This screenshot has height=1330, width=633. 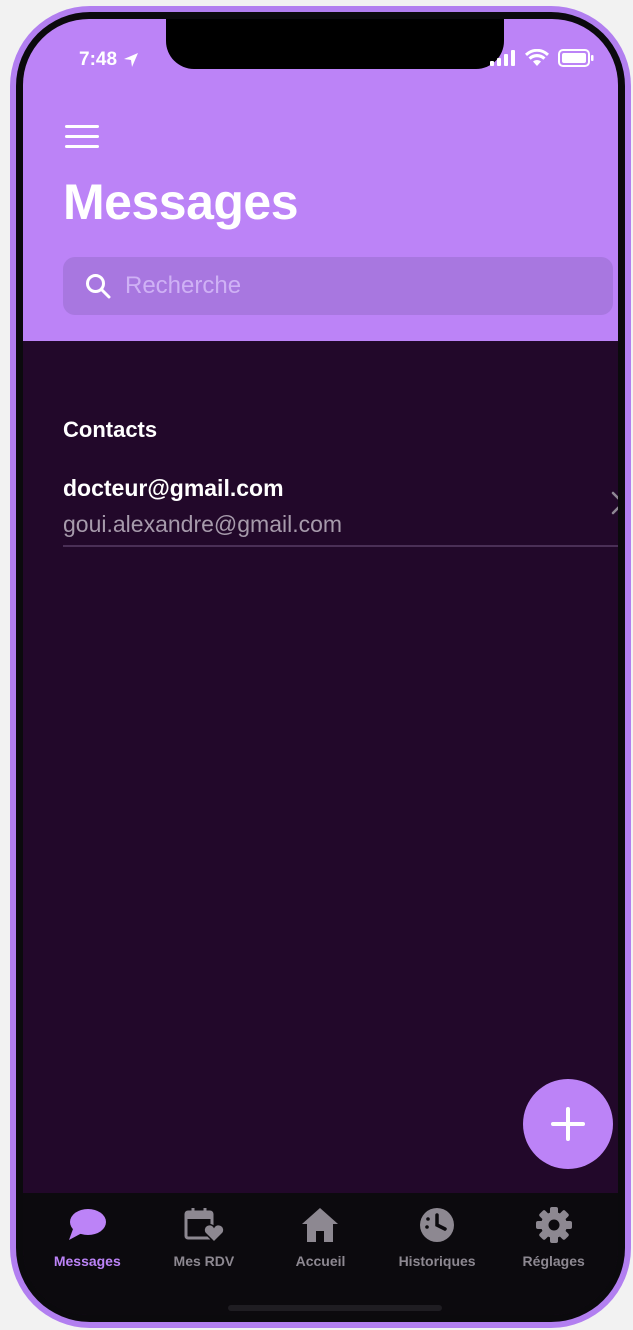 What do you see at coordinates (537, 57) in the screenshot?
I see `wifi-icon` at bounding box center [537, 57].